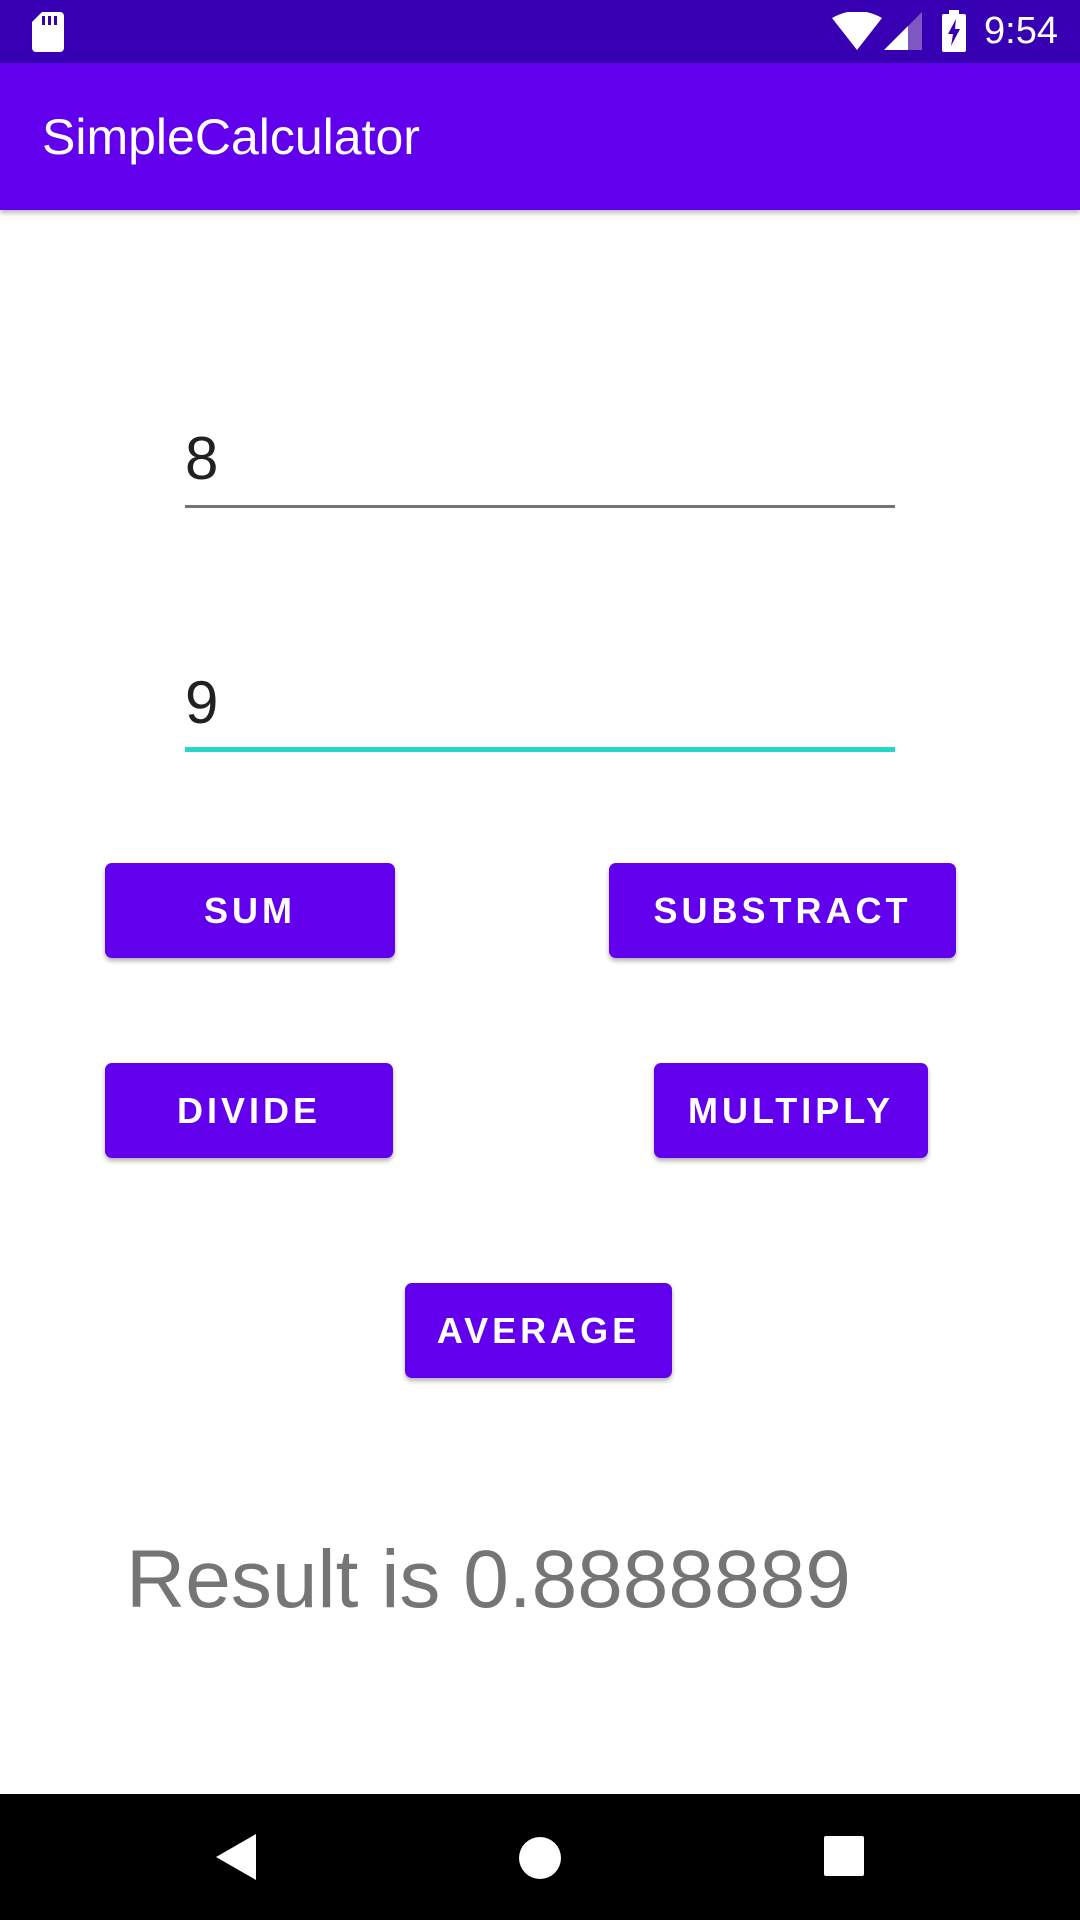  I want to click on second-number-field, so click(540, 707).